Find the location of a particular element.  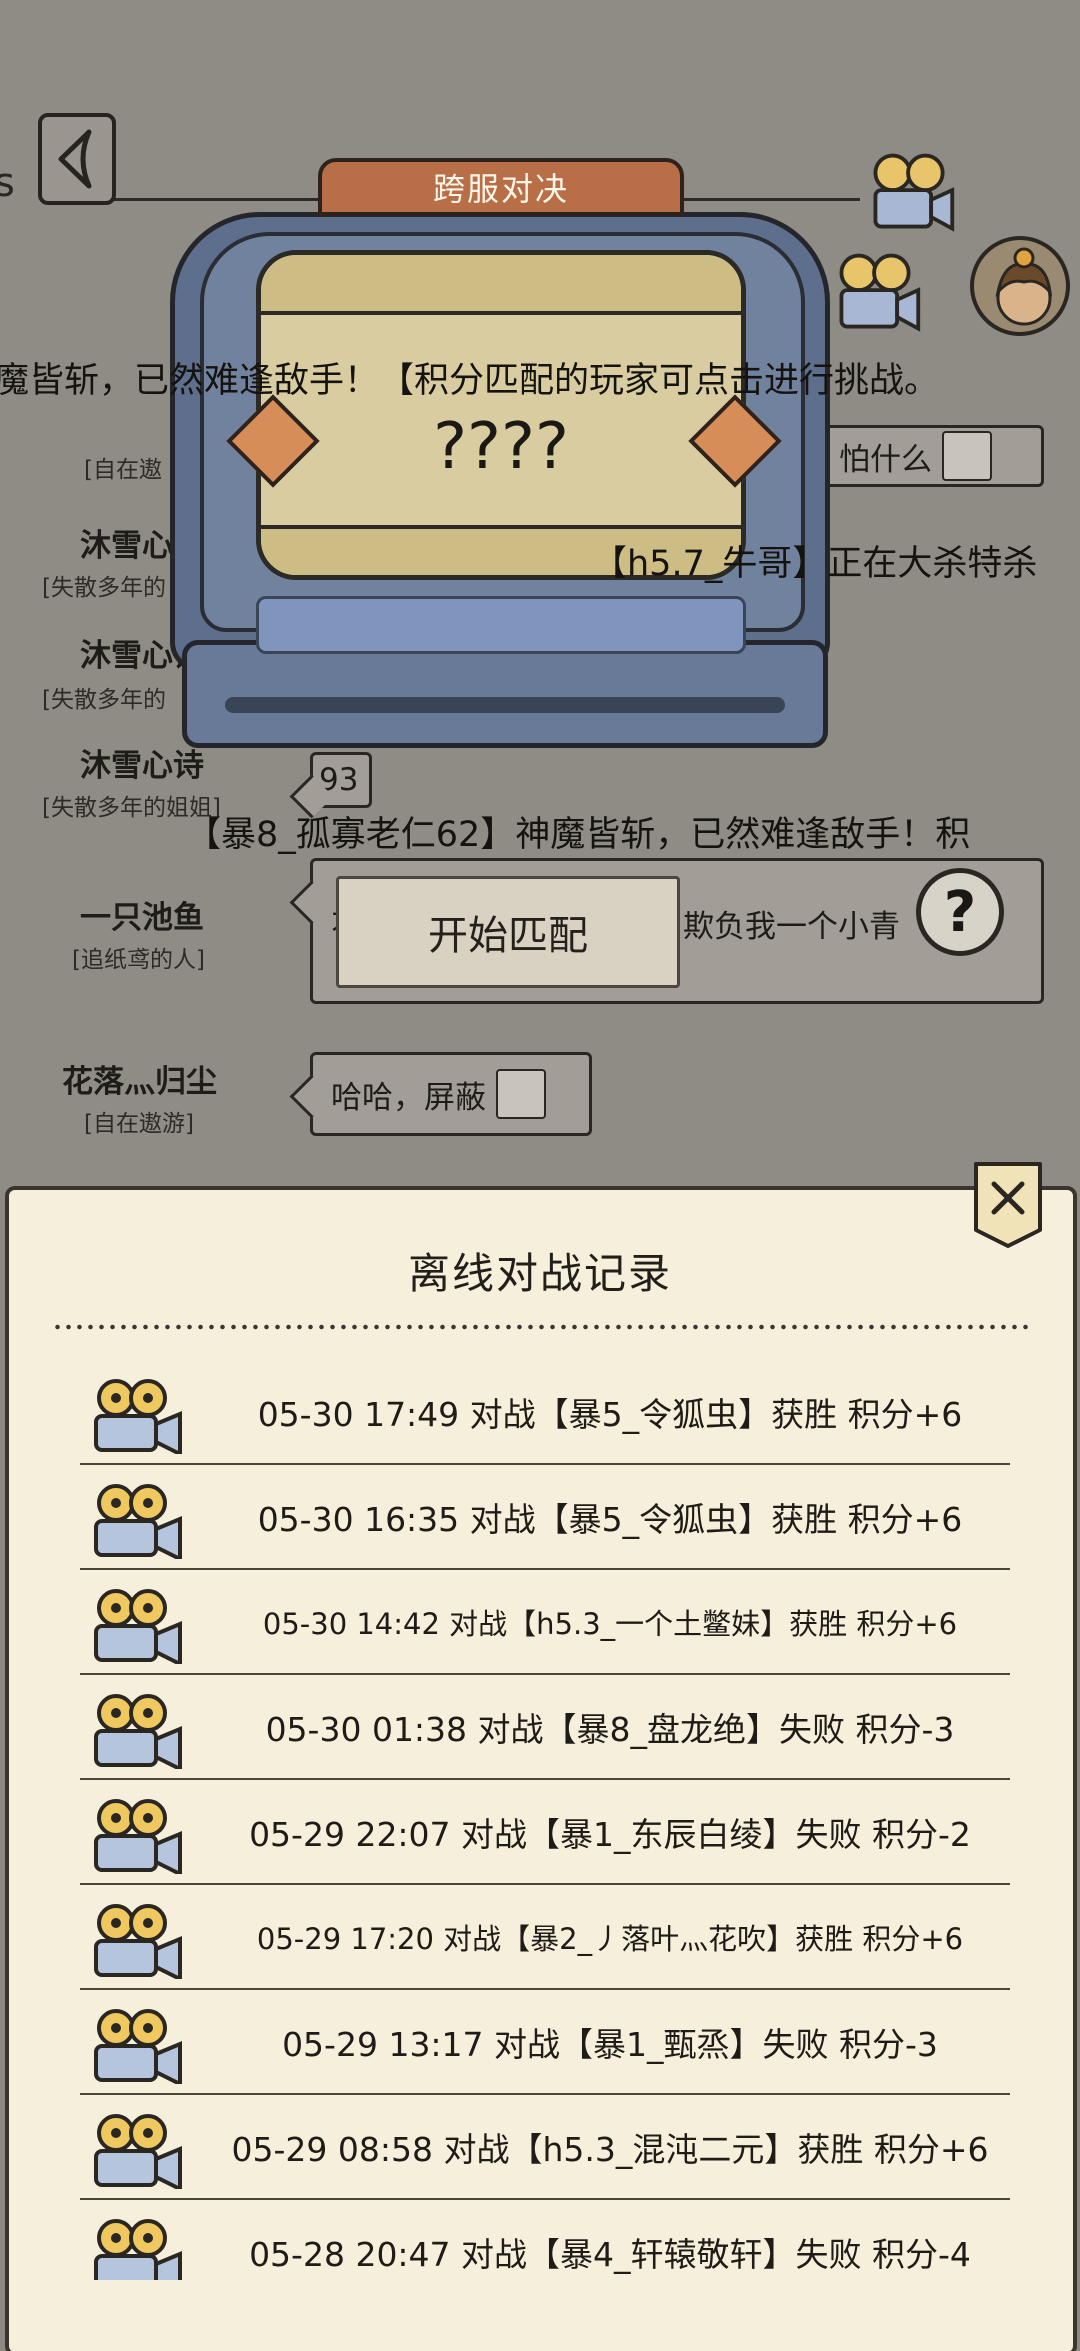

battle-record-row: 05-29 08:58 对战【h5.3_混沌二元】获胜 积分+6 is located at coordinates (545, 2147).